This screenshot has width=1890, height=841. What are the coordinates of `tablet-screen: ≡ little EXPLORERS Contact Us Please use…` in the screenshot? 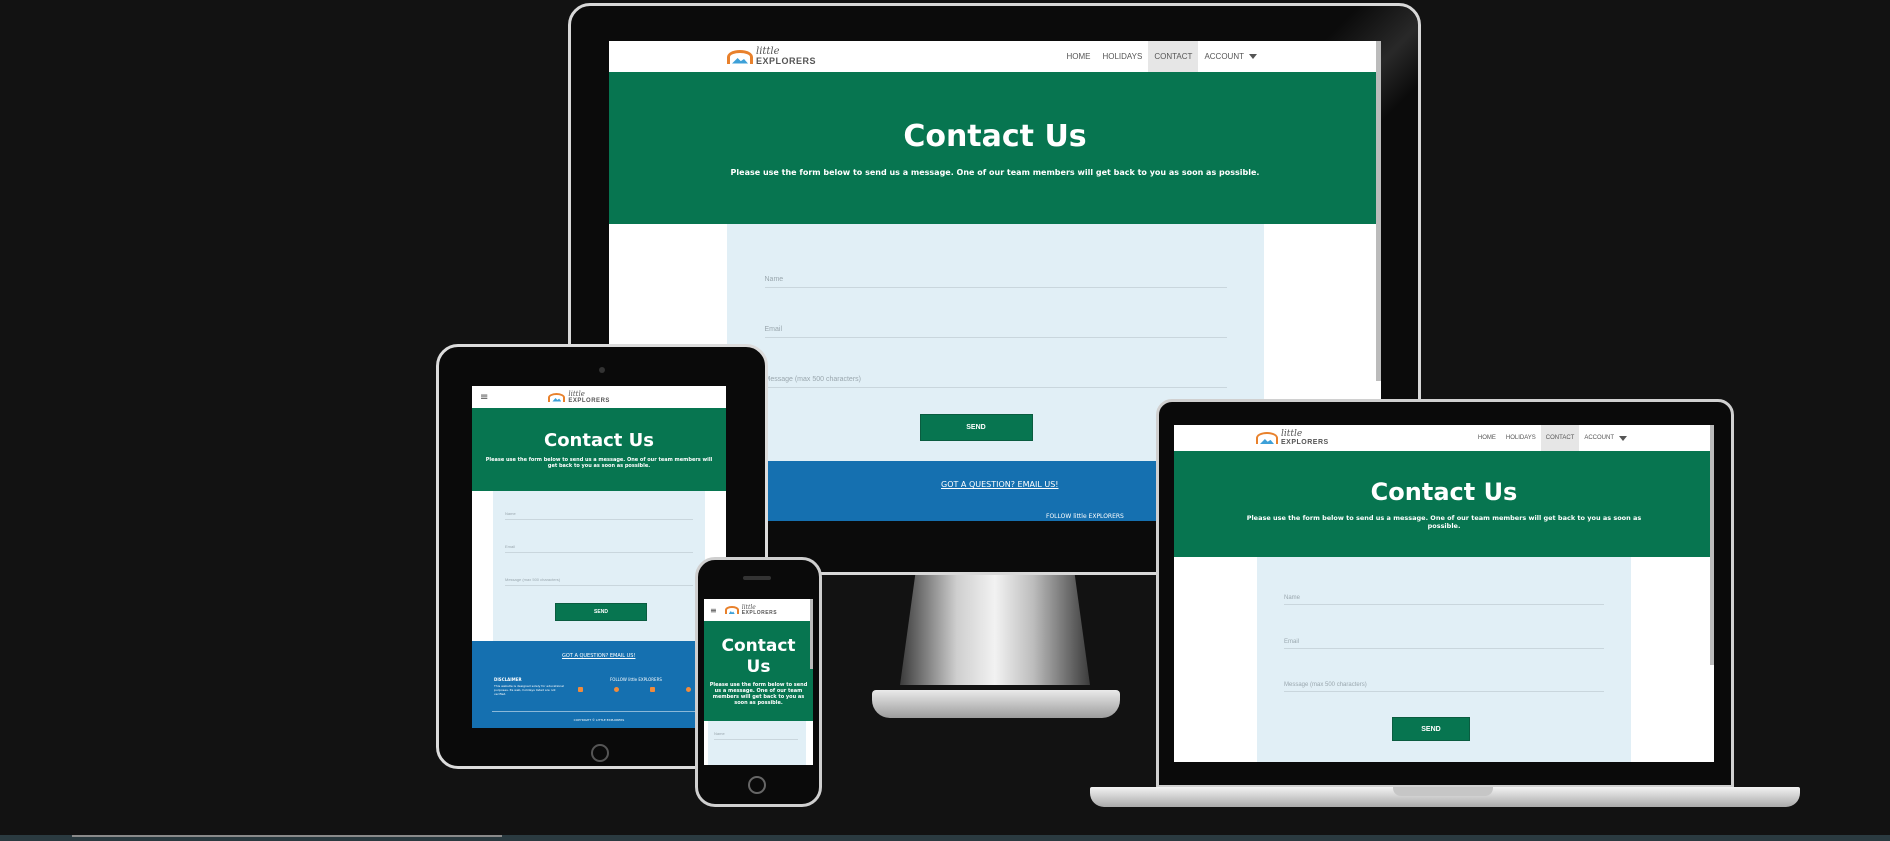 It's located at (599, 557).